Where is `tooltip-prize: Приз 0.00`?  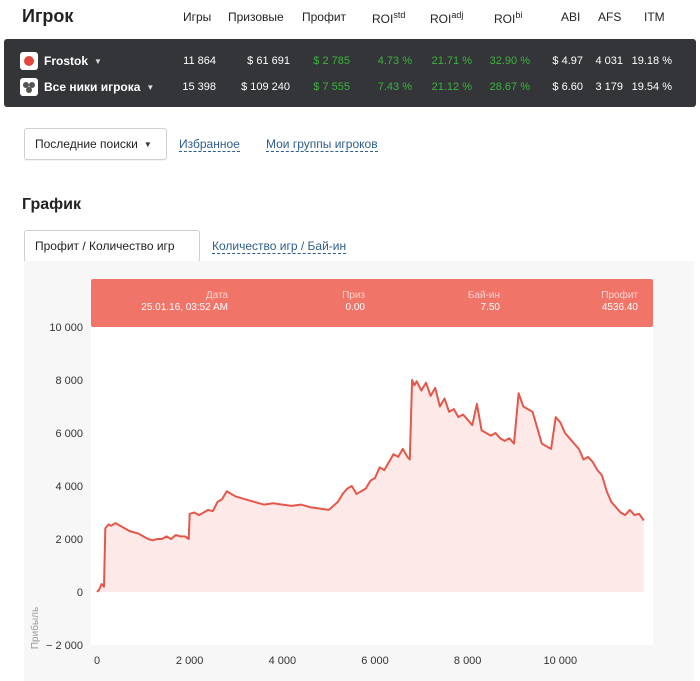
tooltip-prize: Приз 0.00 is located at coordinates (353, 301).